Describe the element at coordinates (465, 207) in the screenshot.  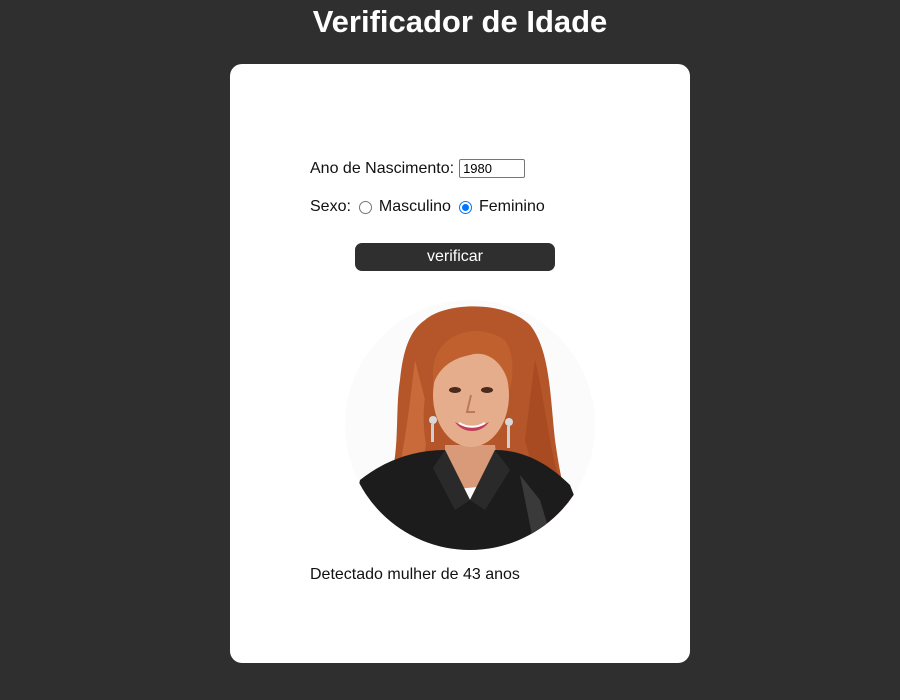
I see `radio-feminino` at that location.